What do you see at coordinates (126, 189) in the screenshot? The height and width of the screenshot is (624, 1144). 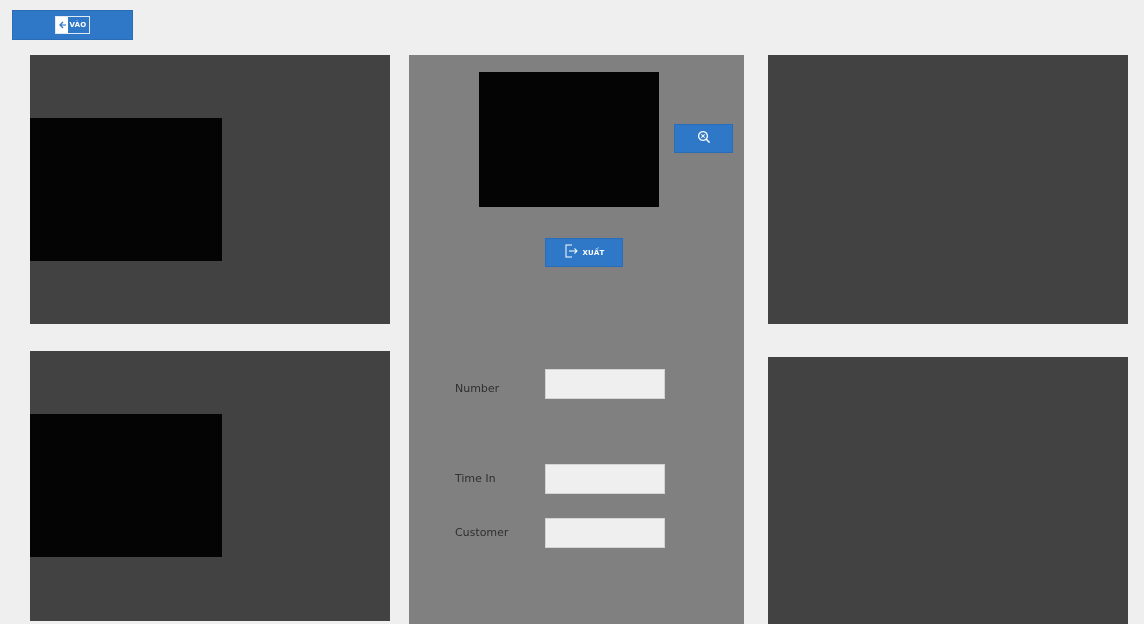 I see `camera-feed-left-top` at bounding box center [126, 189].